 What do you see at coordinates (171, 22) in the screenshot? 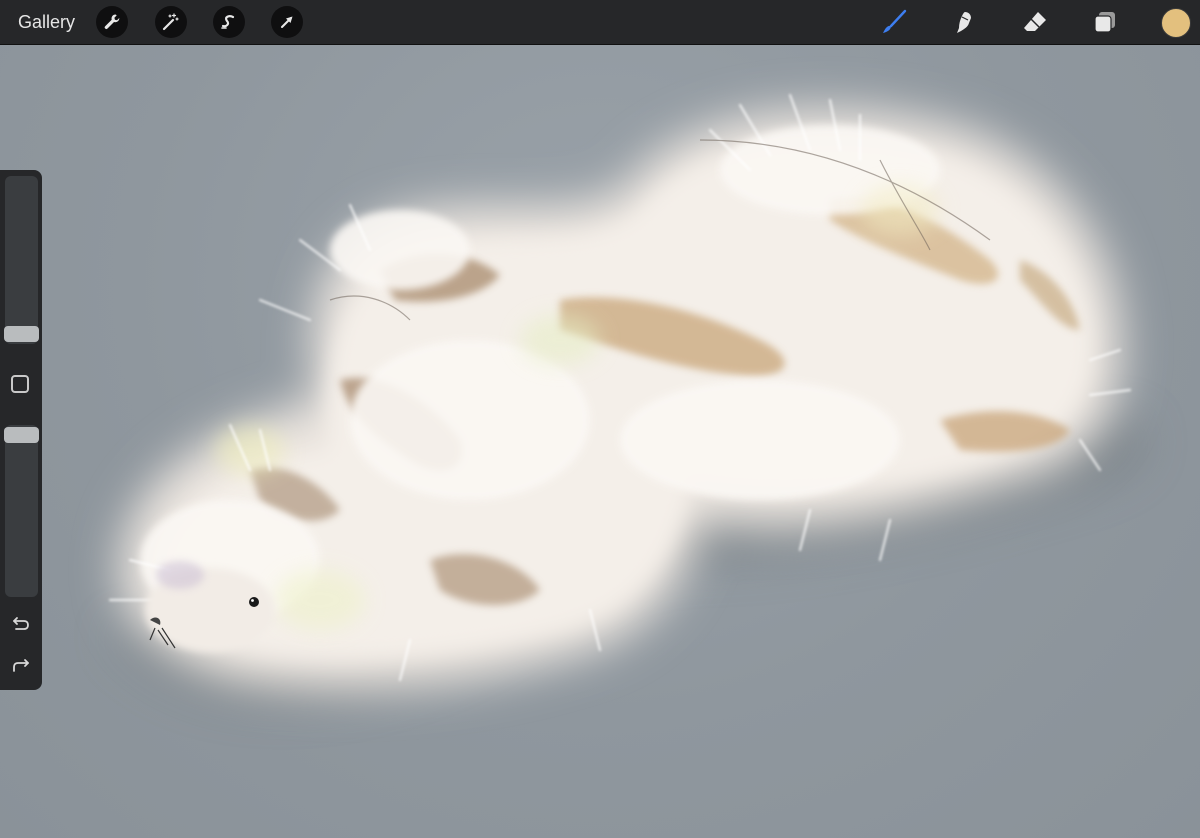
I see `magic-wand-icon` at bounding box center [171, 22].